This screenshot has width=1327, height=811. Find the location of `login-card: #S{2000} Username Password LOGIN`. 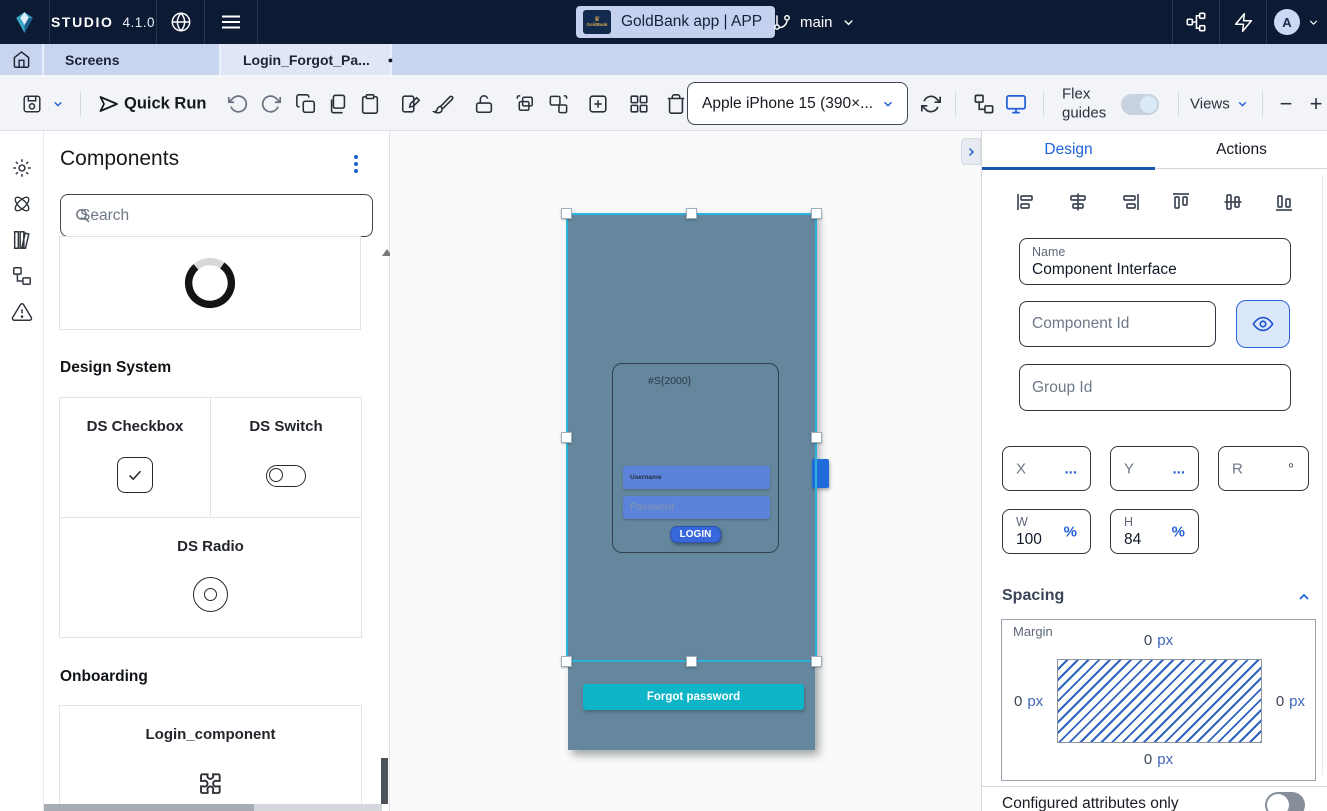

login-card: #S{2000} Username Password LOGIN is located at coordinates (695, 458).